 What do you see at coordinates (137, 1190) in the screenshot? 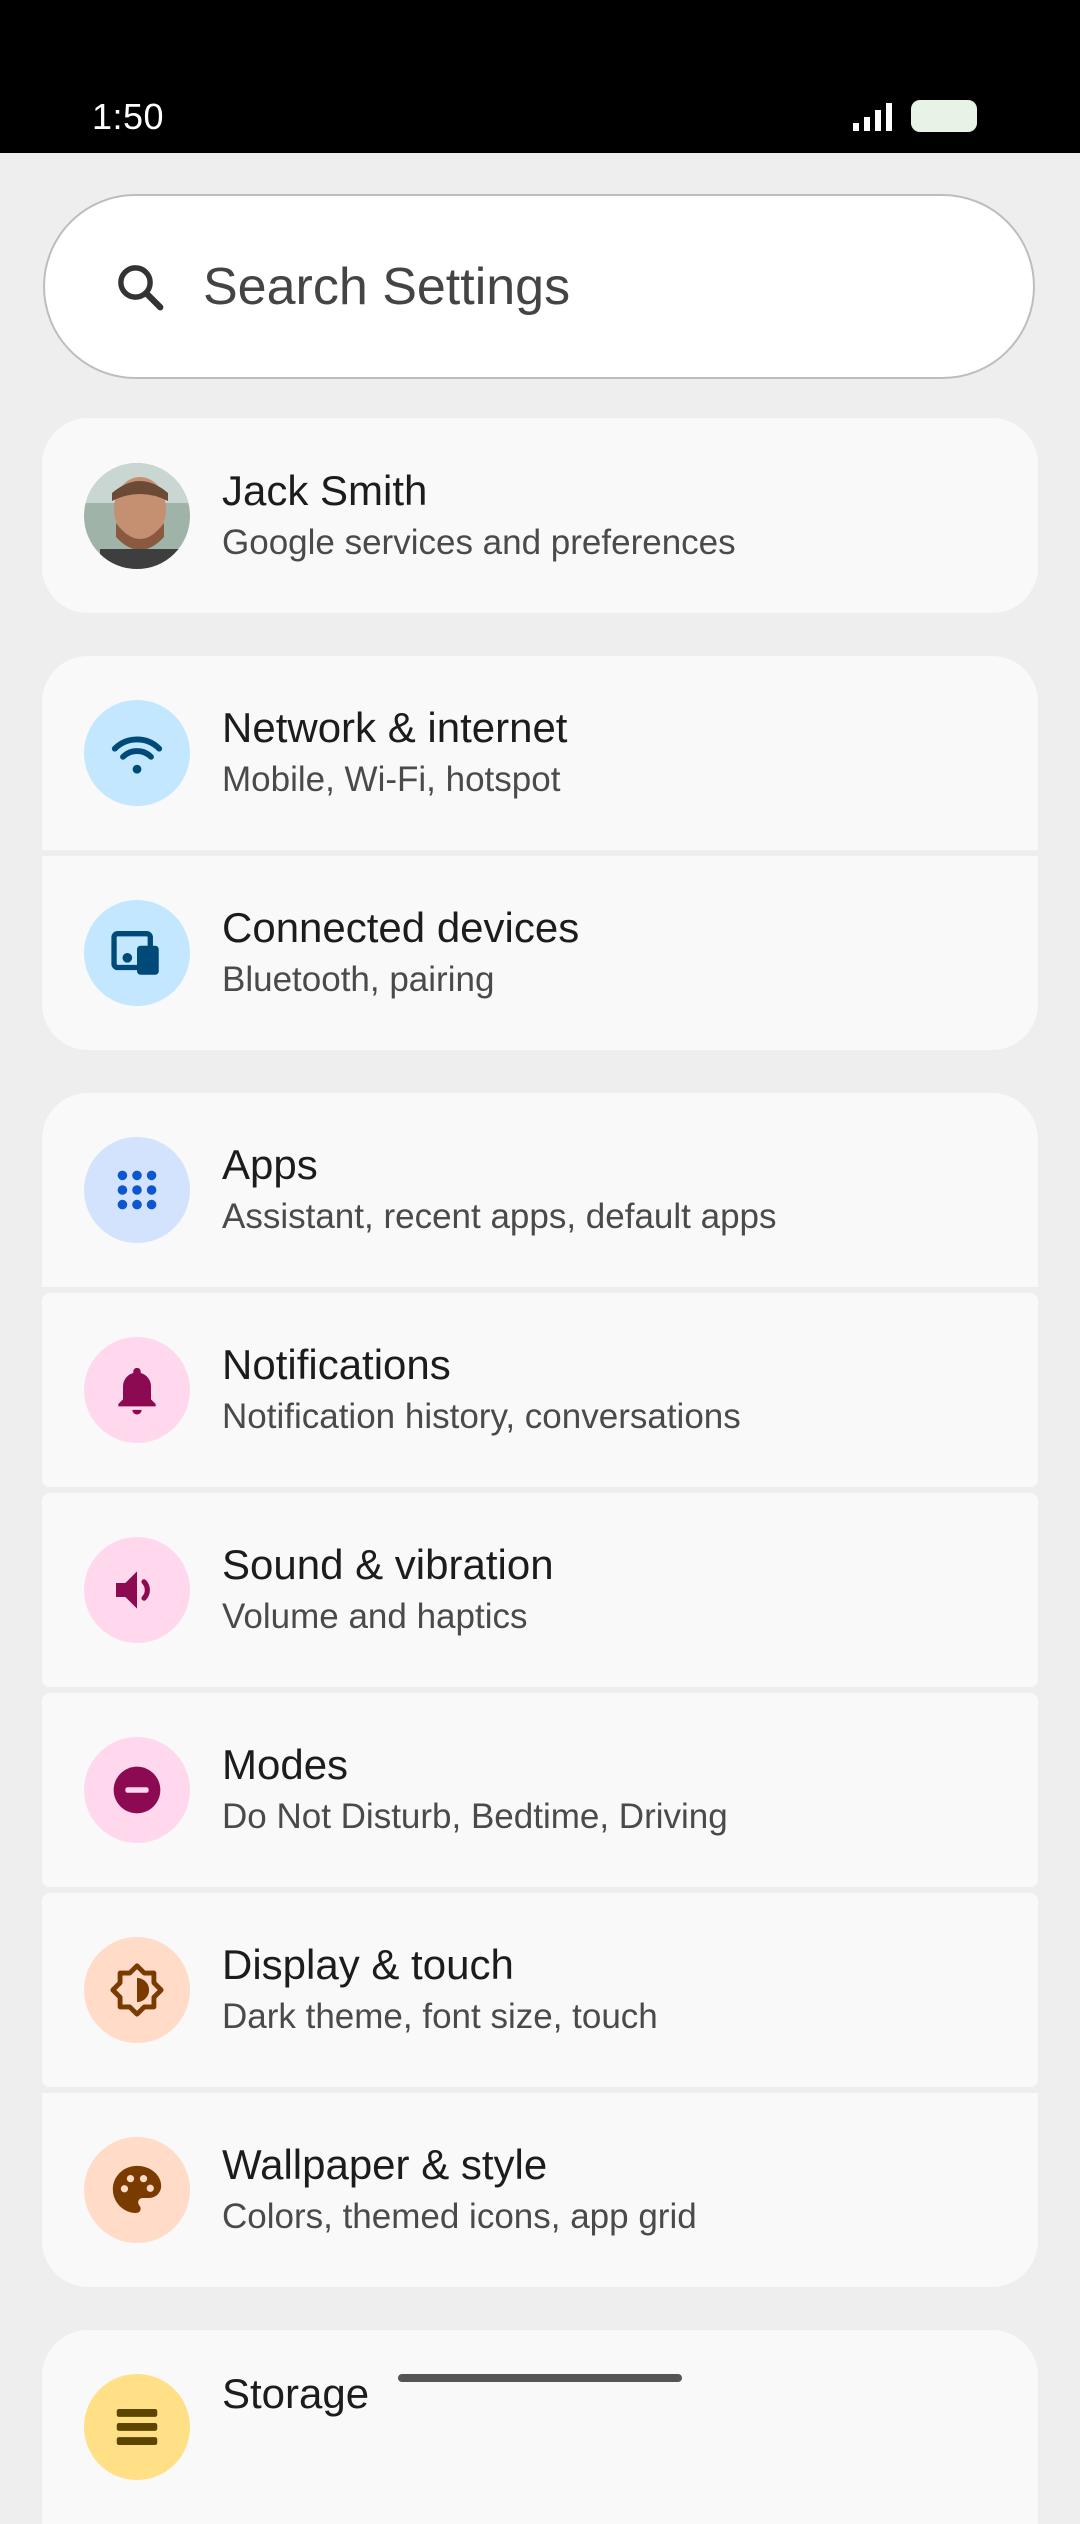
I see `apps-grid-icon` at bounding box center [137, 1190].